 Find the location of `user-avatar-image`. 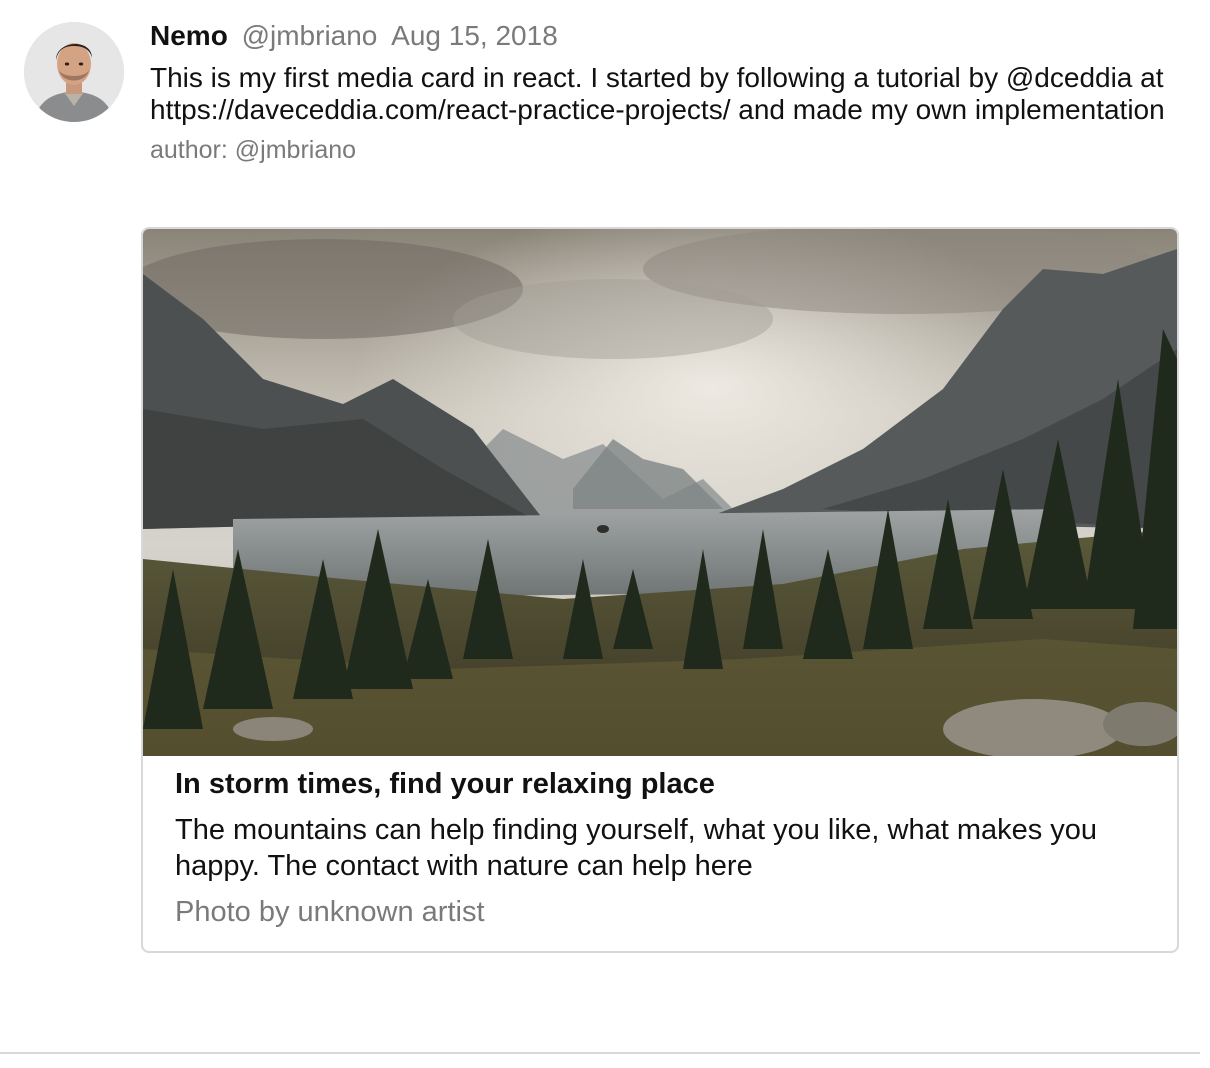

user-avatar-image is located at coordinates (74, 72).